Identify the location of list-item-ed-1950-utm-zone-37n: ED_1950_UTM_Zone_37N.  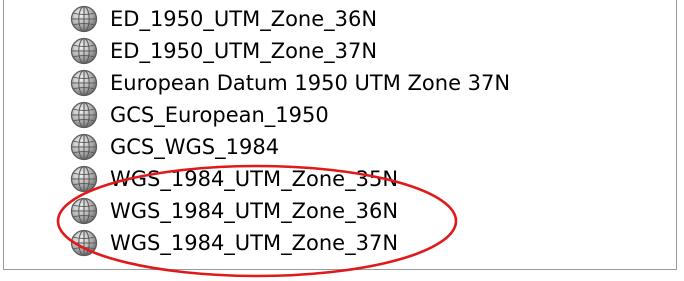
(290, 51).